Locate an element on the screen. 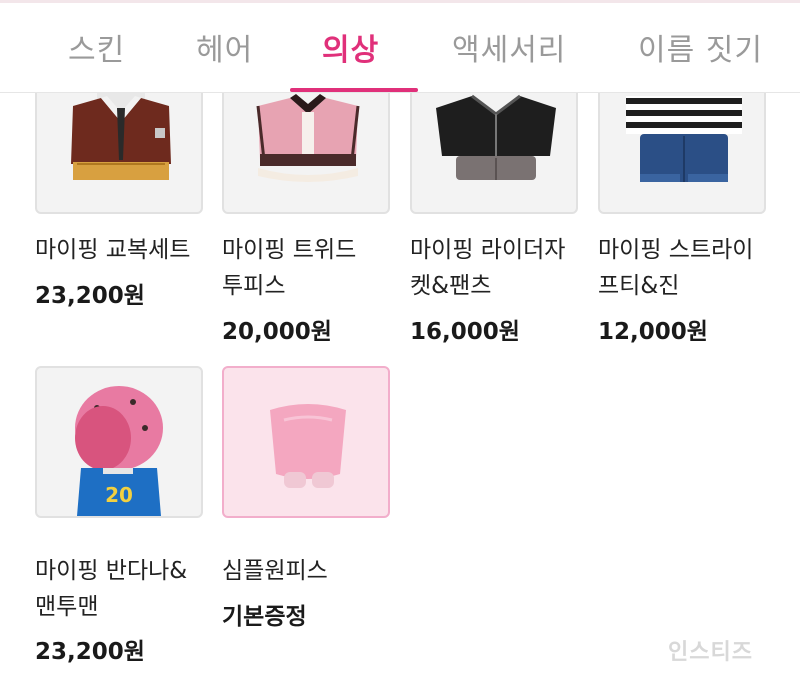 This screenshot has width=800, height=689. item-image-bandana-sweatshirt: 20 is located at coordinates (119, 442).